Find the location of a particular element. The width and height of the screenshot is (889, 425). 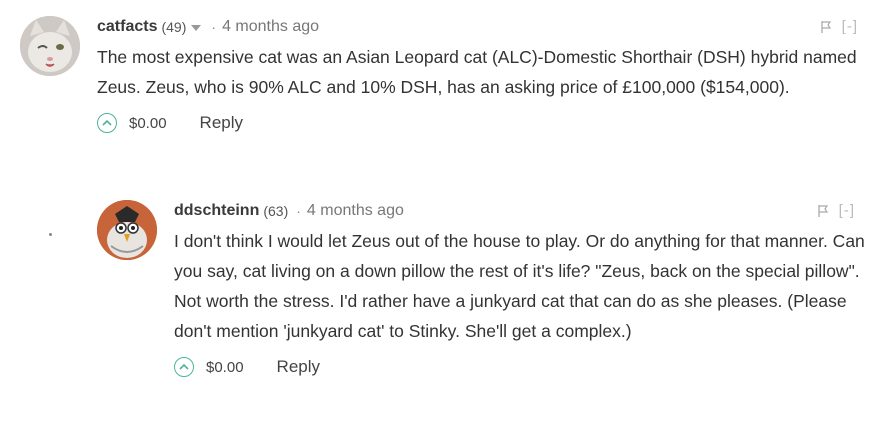

dropdown-caret-icon is located at coordinates (196, 28).